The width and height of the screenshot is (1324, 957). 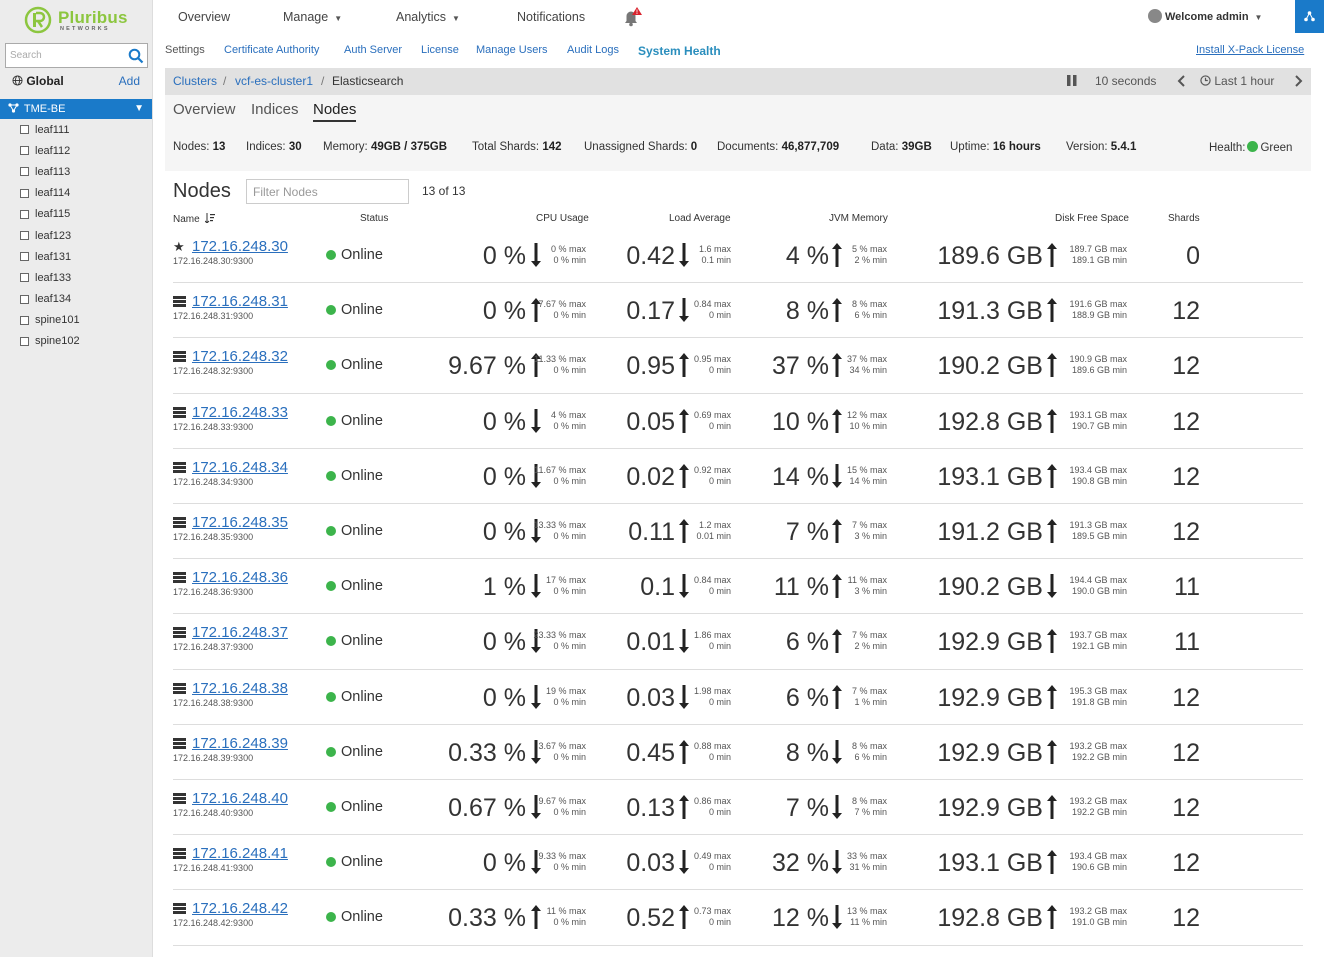 I want to click on stat-version-label: Version:, so click(x=1087, y=147).